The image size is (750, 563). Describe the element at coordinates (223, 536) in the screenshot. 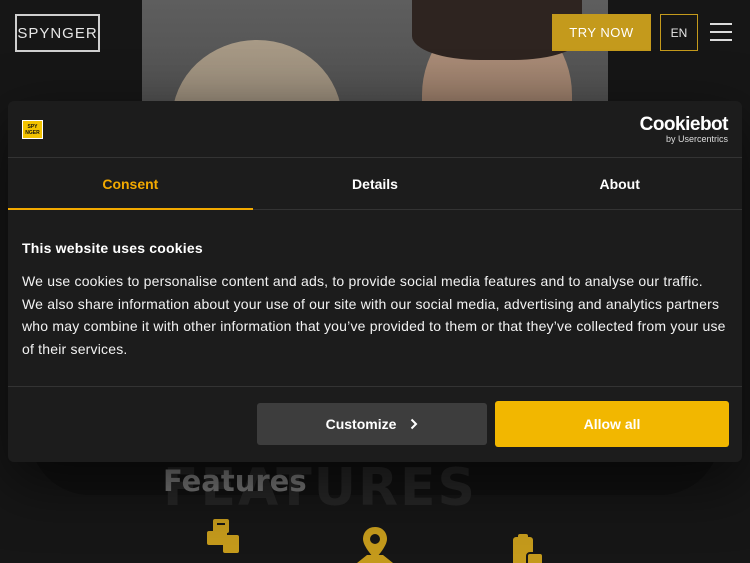

I see `puzzle-phone-icon` at that location.